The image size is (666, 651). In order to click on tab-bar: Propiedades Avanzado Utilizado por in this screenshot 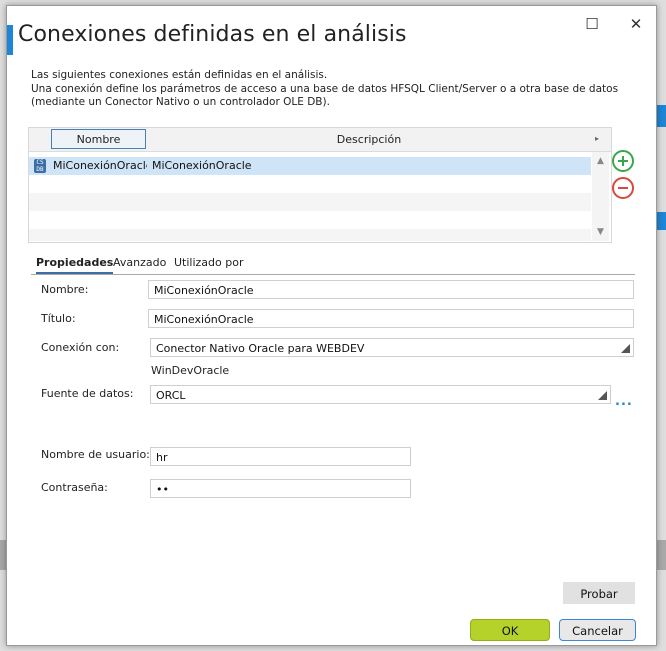, I will do `click(333, 263)`.